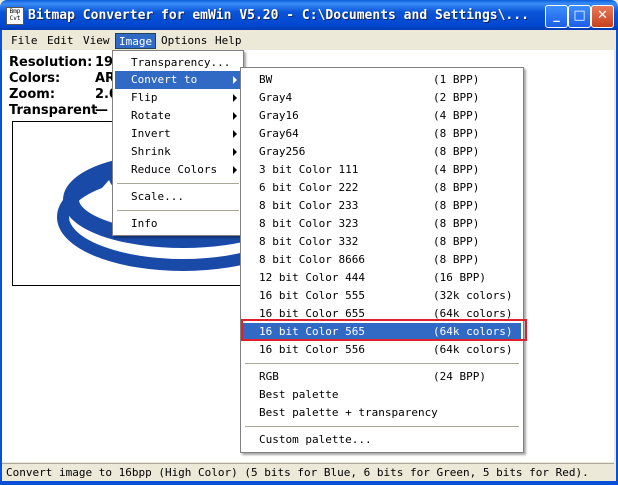 Image resolution: width=618 pixels, height=485 pixels. What do you see at coordinates (579, 16) in the screenshot?
I see `maximize-button: □` at bounding box center [579, 16].